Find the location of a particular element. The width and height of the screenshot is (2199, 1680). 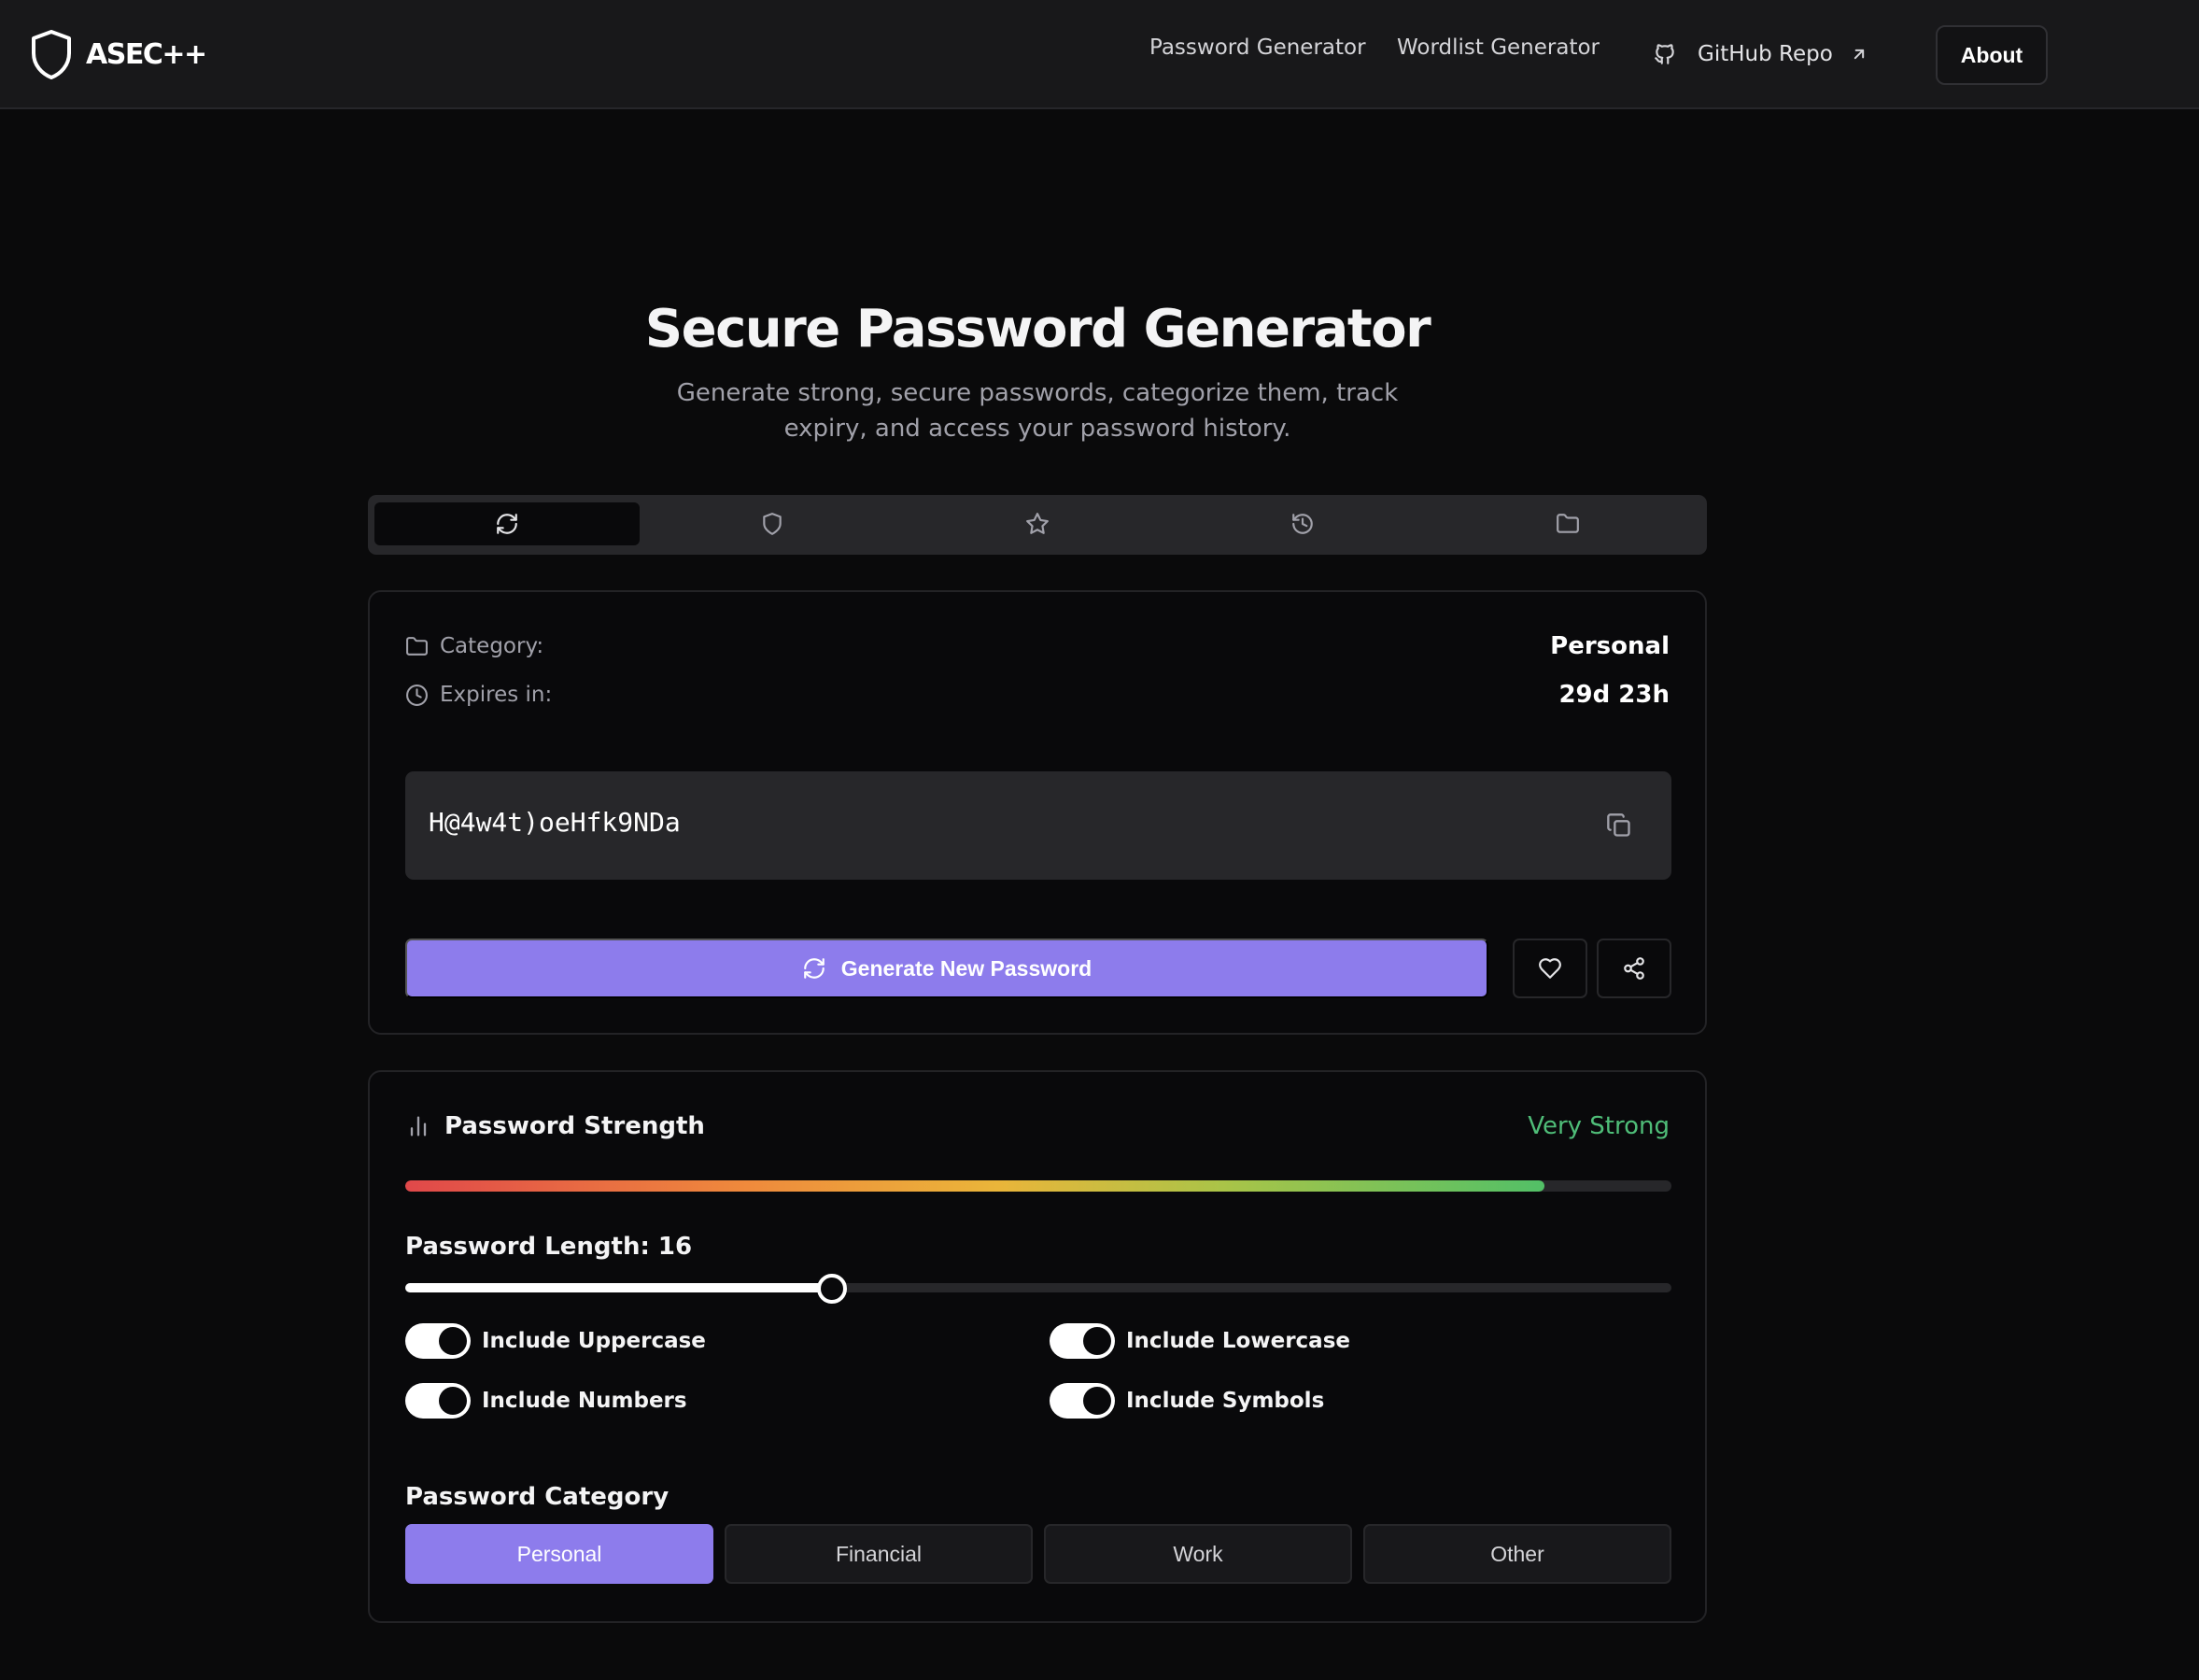

strength-title: Password Strength is located at coordinates (574, 1126).